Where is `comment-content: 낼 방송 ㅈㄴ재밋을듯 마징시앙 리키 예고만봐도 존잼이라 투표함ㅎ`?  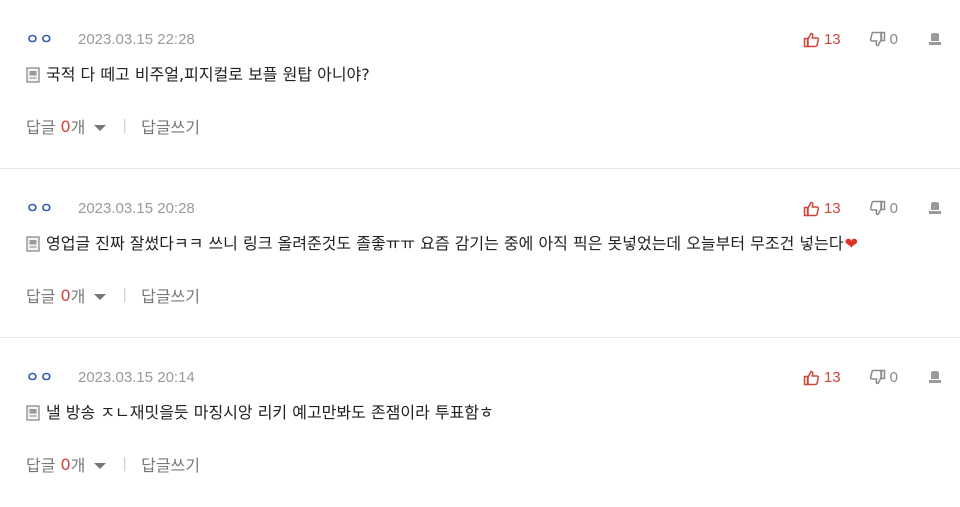
comment-content: 낼 방송 ㅈㄴ재밋을듯 마징시앙 리키 예고만봐도 존잼이라 투표함ㅎ is located at coordinates (483, 413).